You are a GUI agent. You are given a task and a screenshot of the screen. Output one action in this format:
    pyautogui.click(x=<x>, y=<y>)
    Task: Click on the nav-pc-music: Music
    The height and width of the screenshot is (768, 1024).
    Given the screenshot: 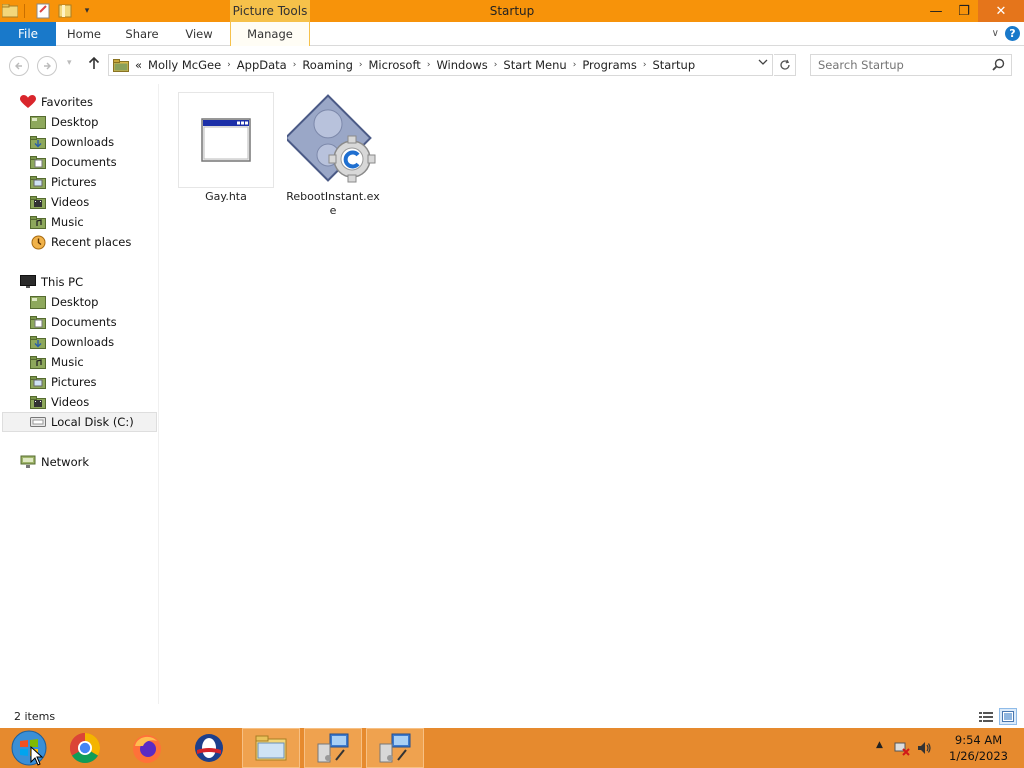 What is the action you would take?
    pyautogui.click(x=57, y=362)
    